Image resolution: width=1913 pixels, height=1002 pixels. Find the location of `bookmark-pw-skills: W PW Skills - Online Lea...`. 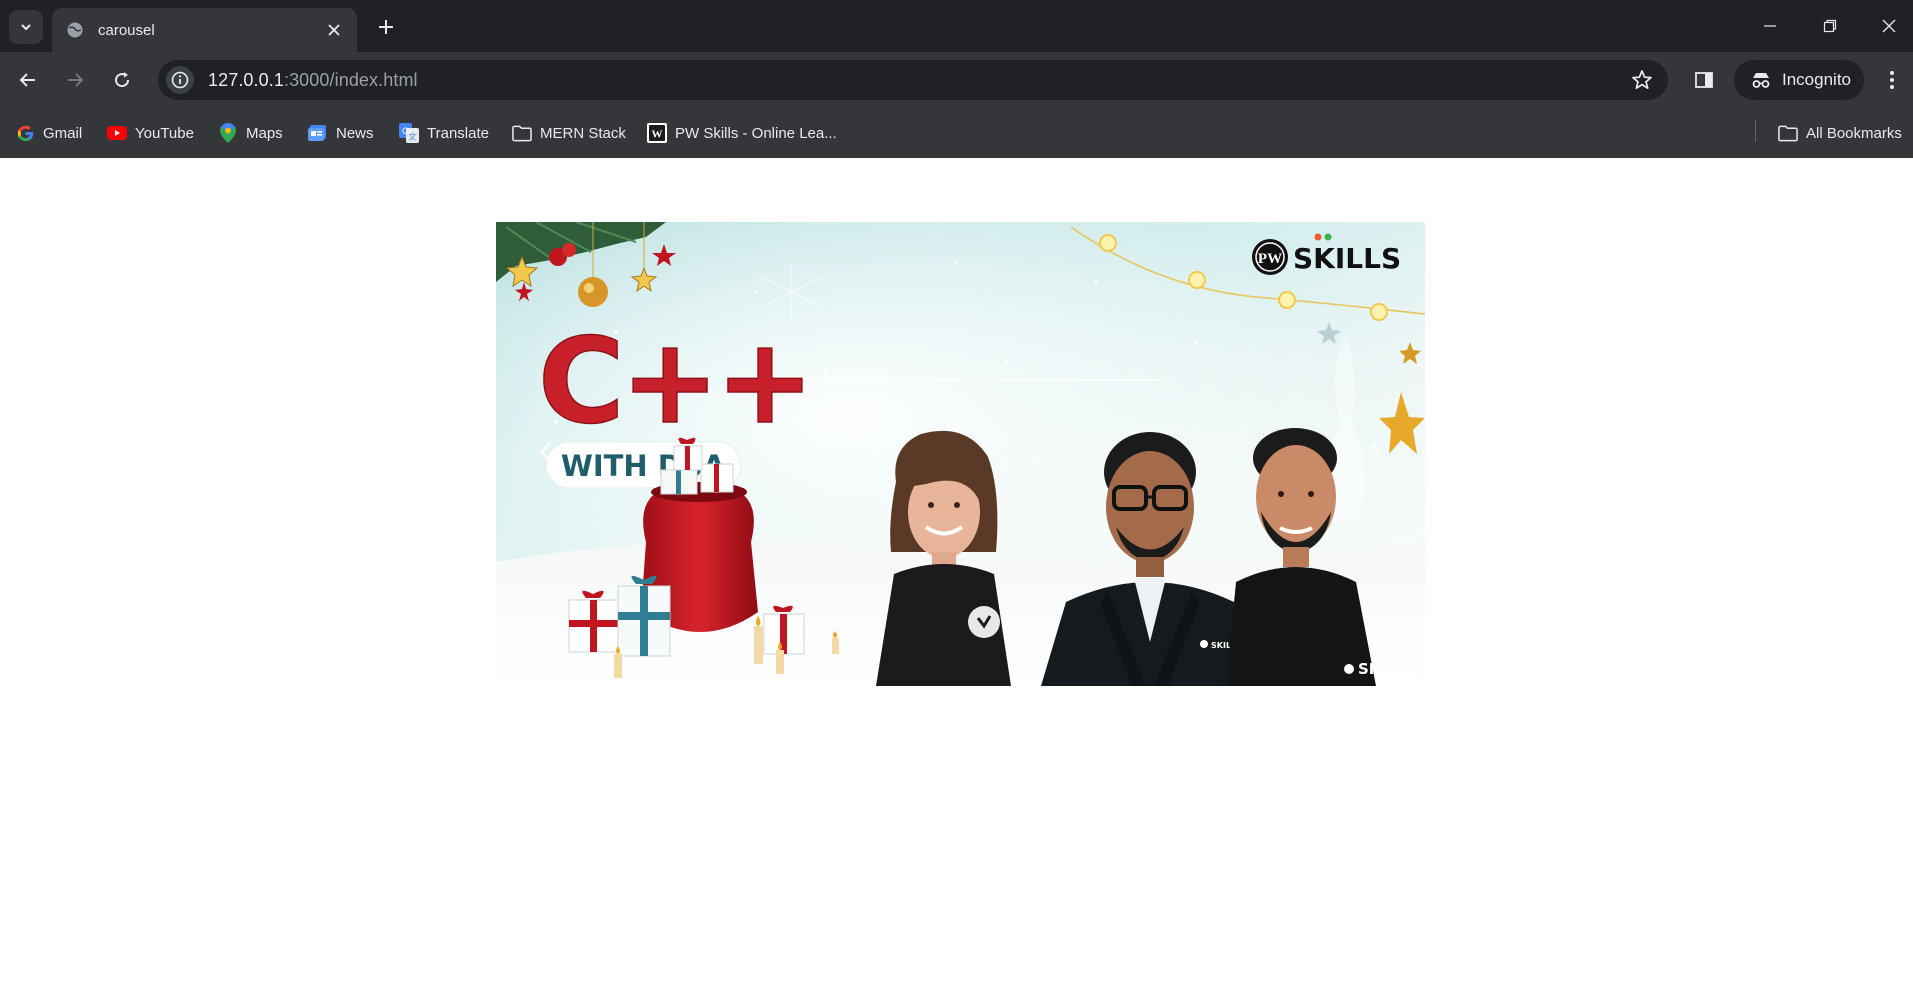

bookmark-pw-skills: W PW Skills - Online Lea... is located at coordinates (742, 133).